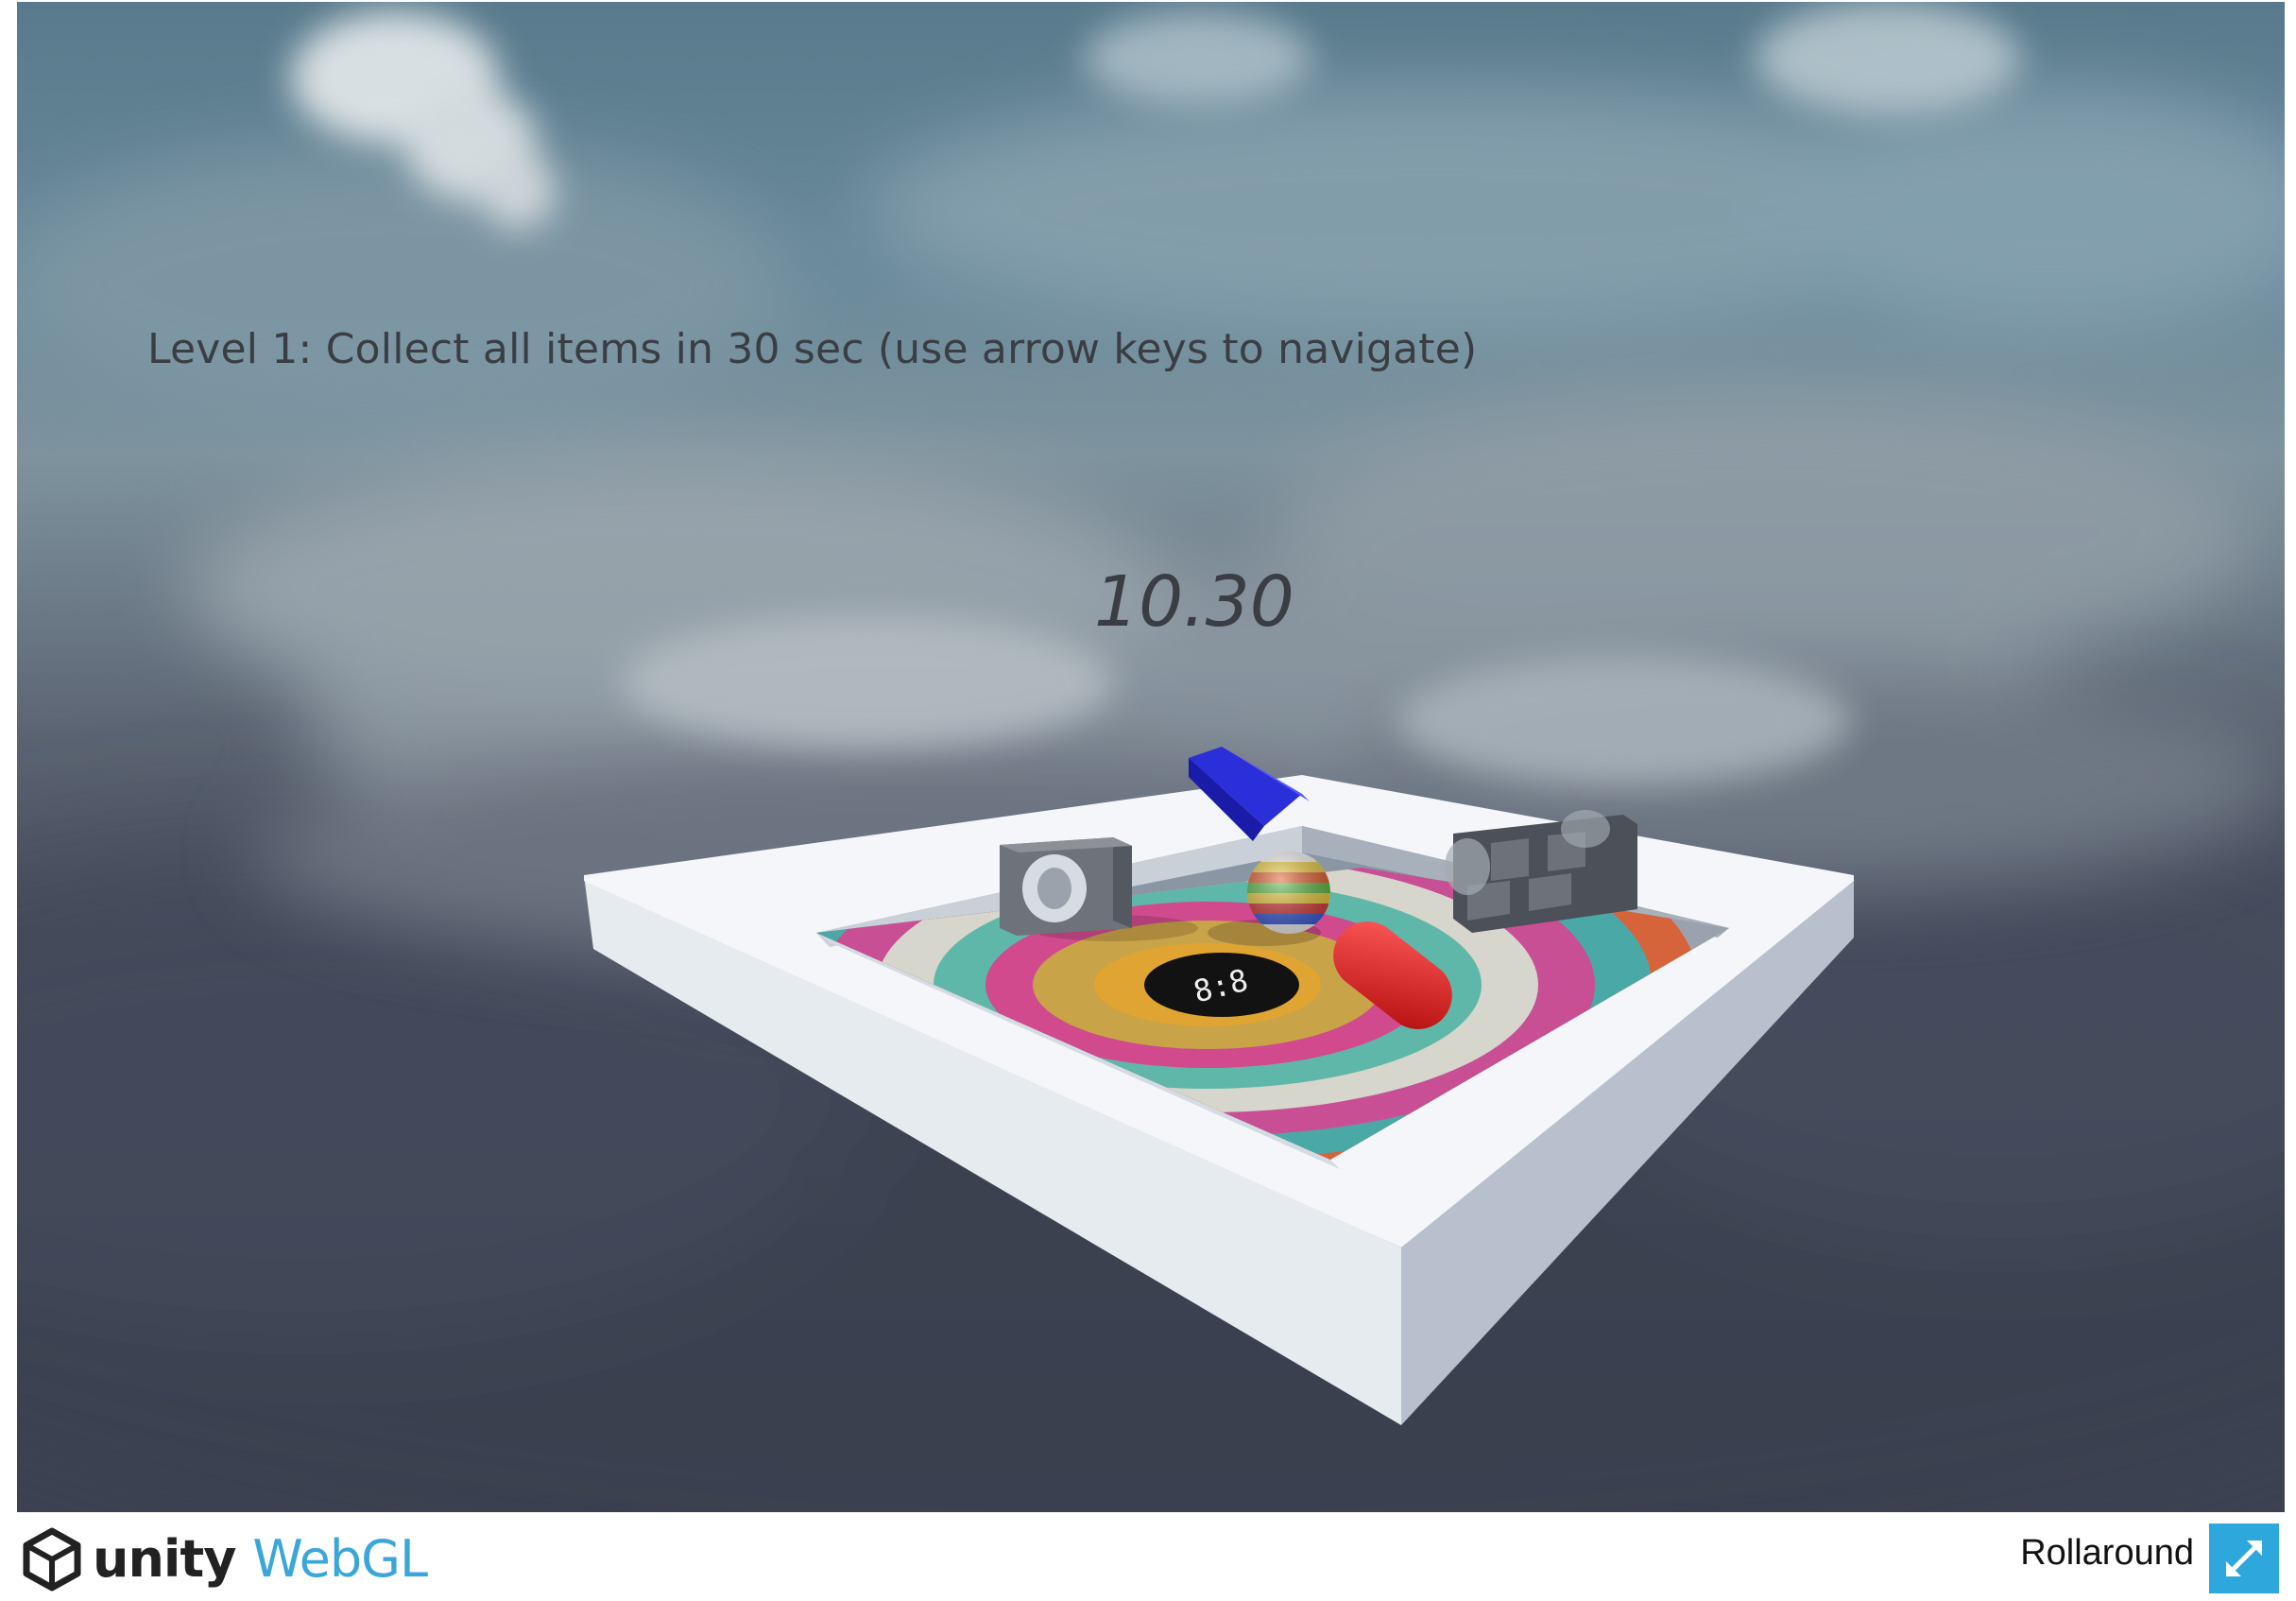  What do you see at coordinates (1148, 1556) in the screenshot?
I see `player-footer: unity WebGL Rollaround` at bounding box center [1148, 1556].